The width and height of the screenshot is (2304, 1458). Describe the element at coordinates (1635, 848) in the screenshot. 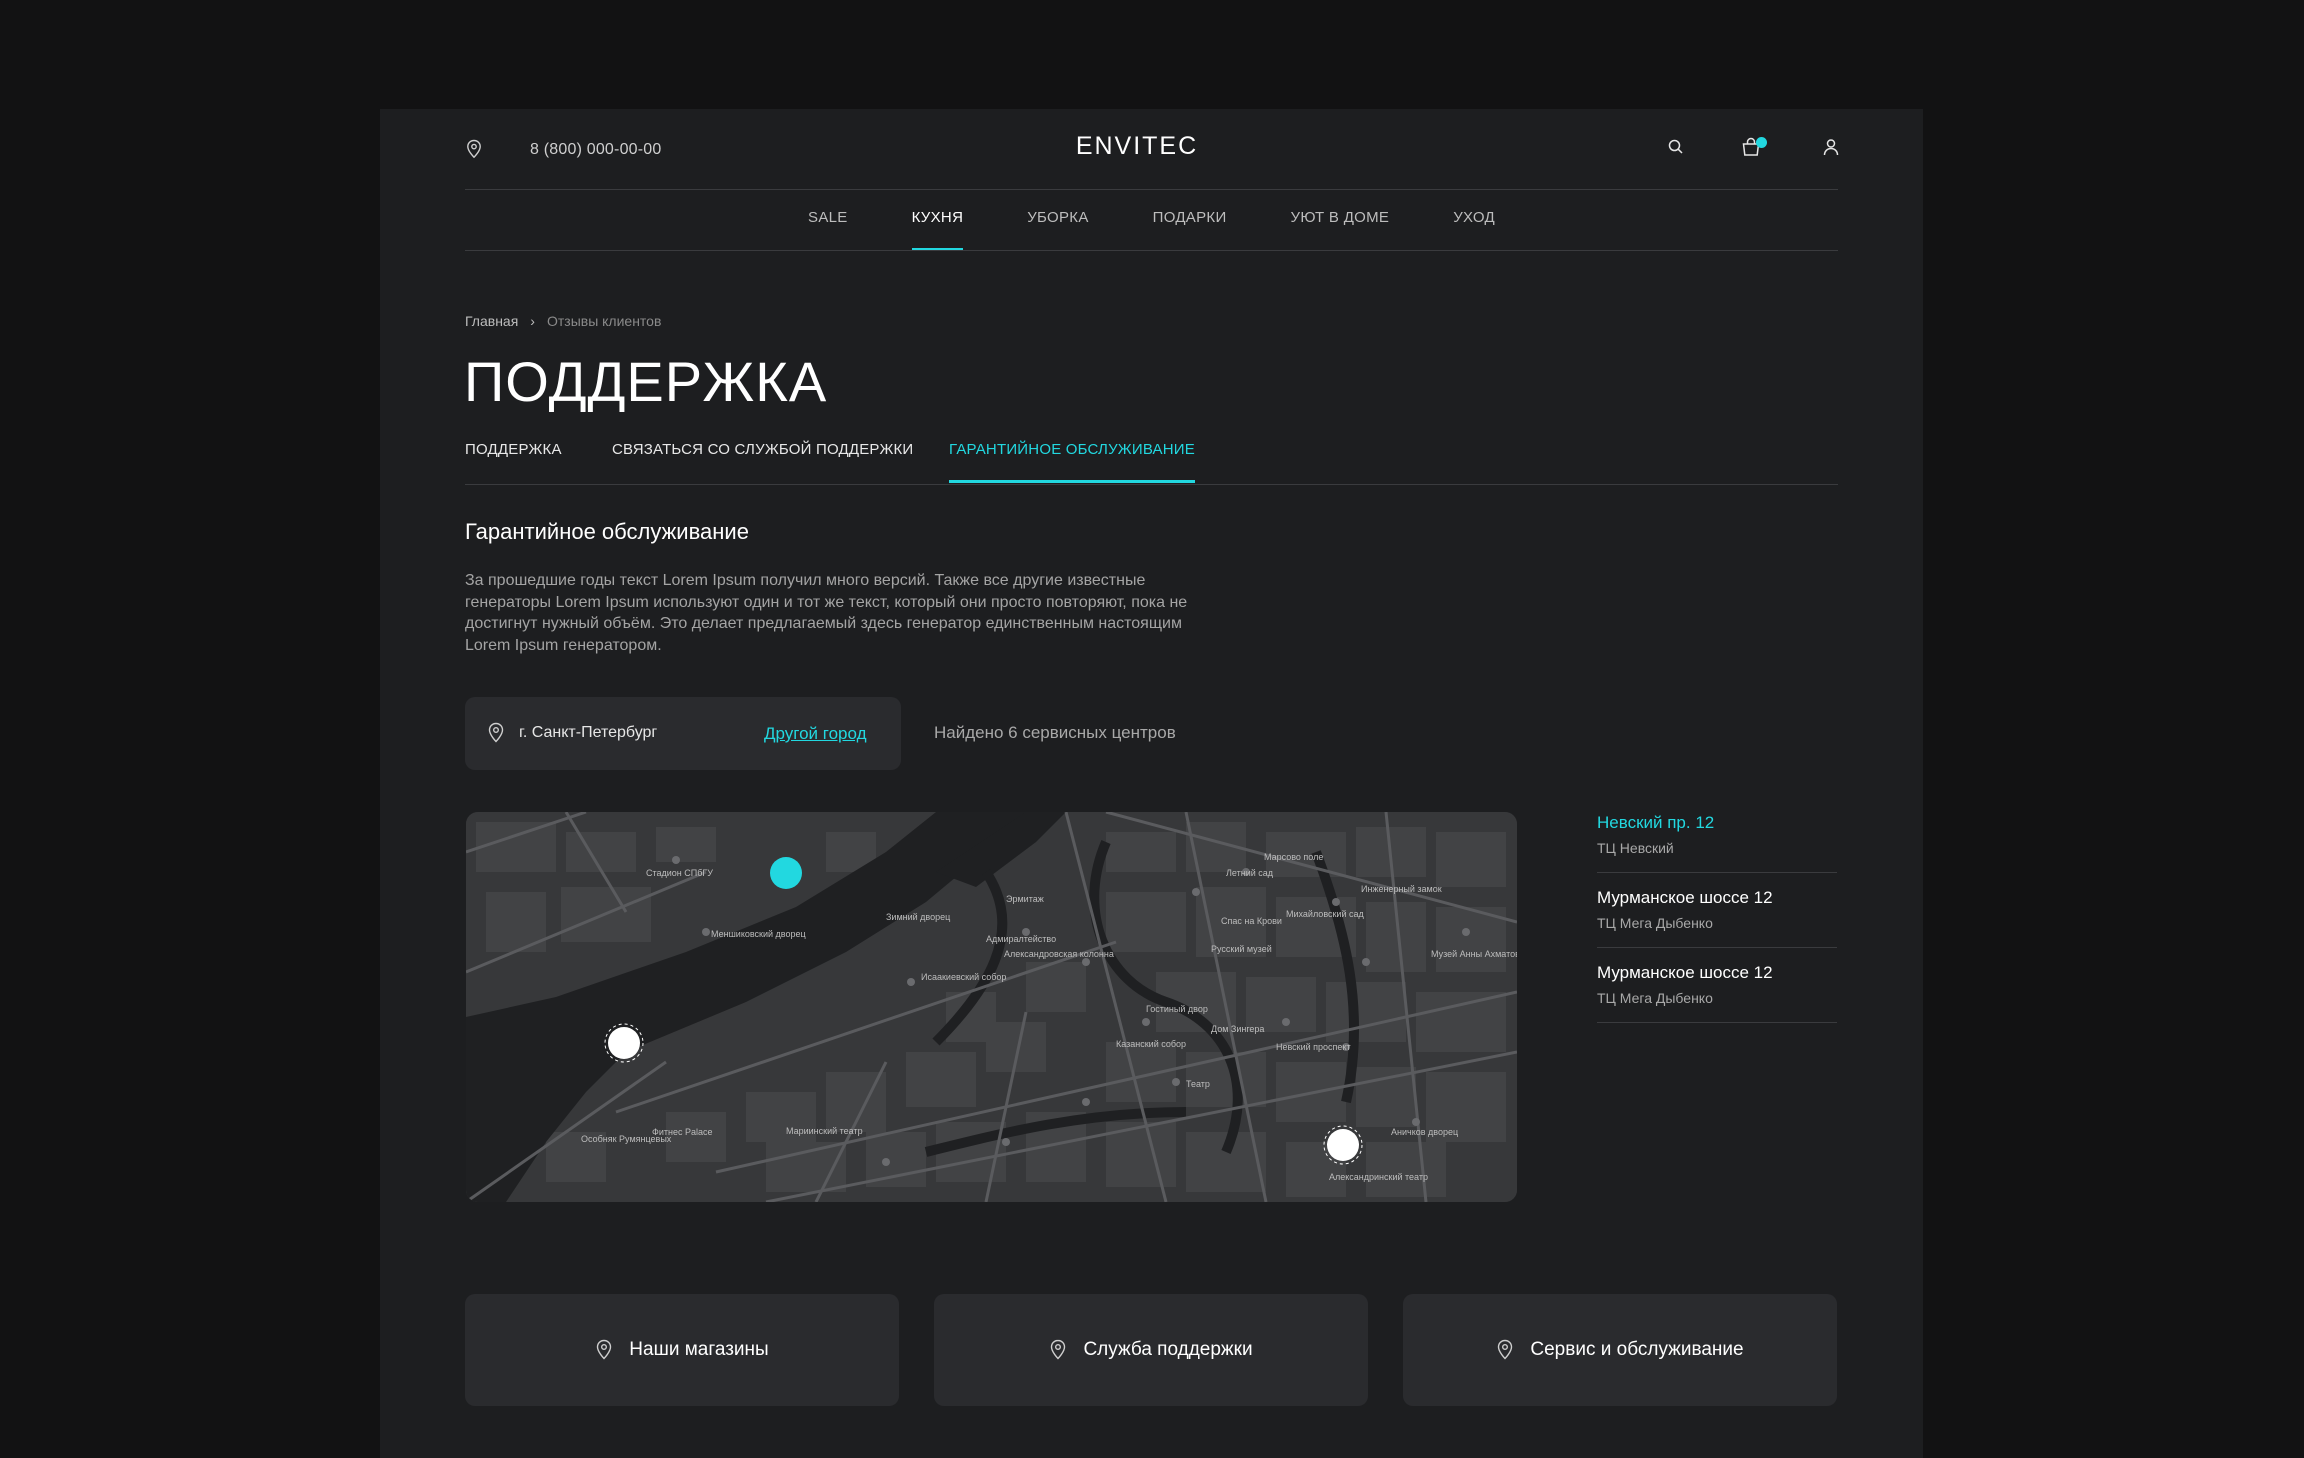

I see `service-center-mall: ТЦ Невский` at that location.